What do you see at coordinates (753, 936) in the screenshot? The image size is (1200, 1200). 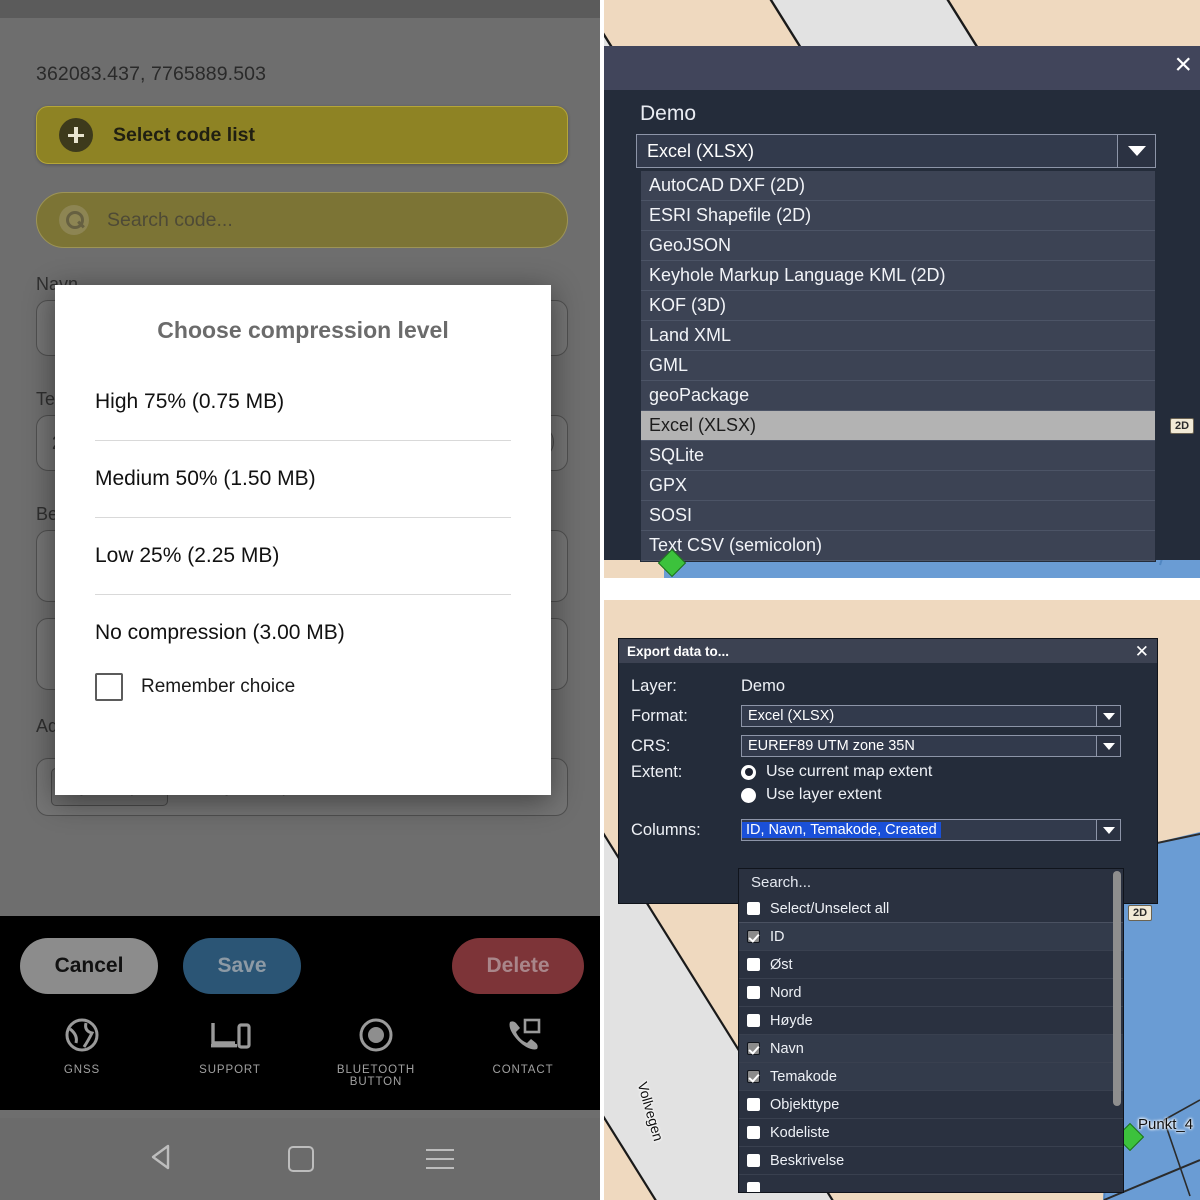 I see `checkbox-id` at bounding box center [753, 936].